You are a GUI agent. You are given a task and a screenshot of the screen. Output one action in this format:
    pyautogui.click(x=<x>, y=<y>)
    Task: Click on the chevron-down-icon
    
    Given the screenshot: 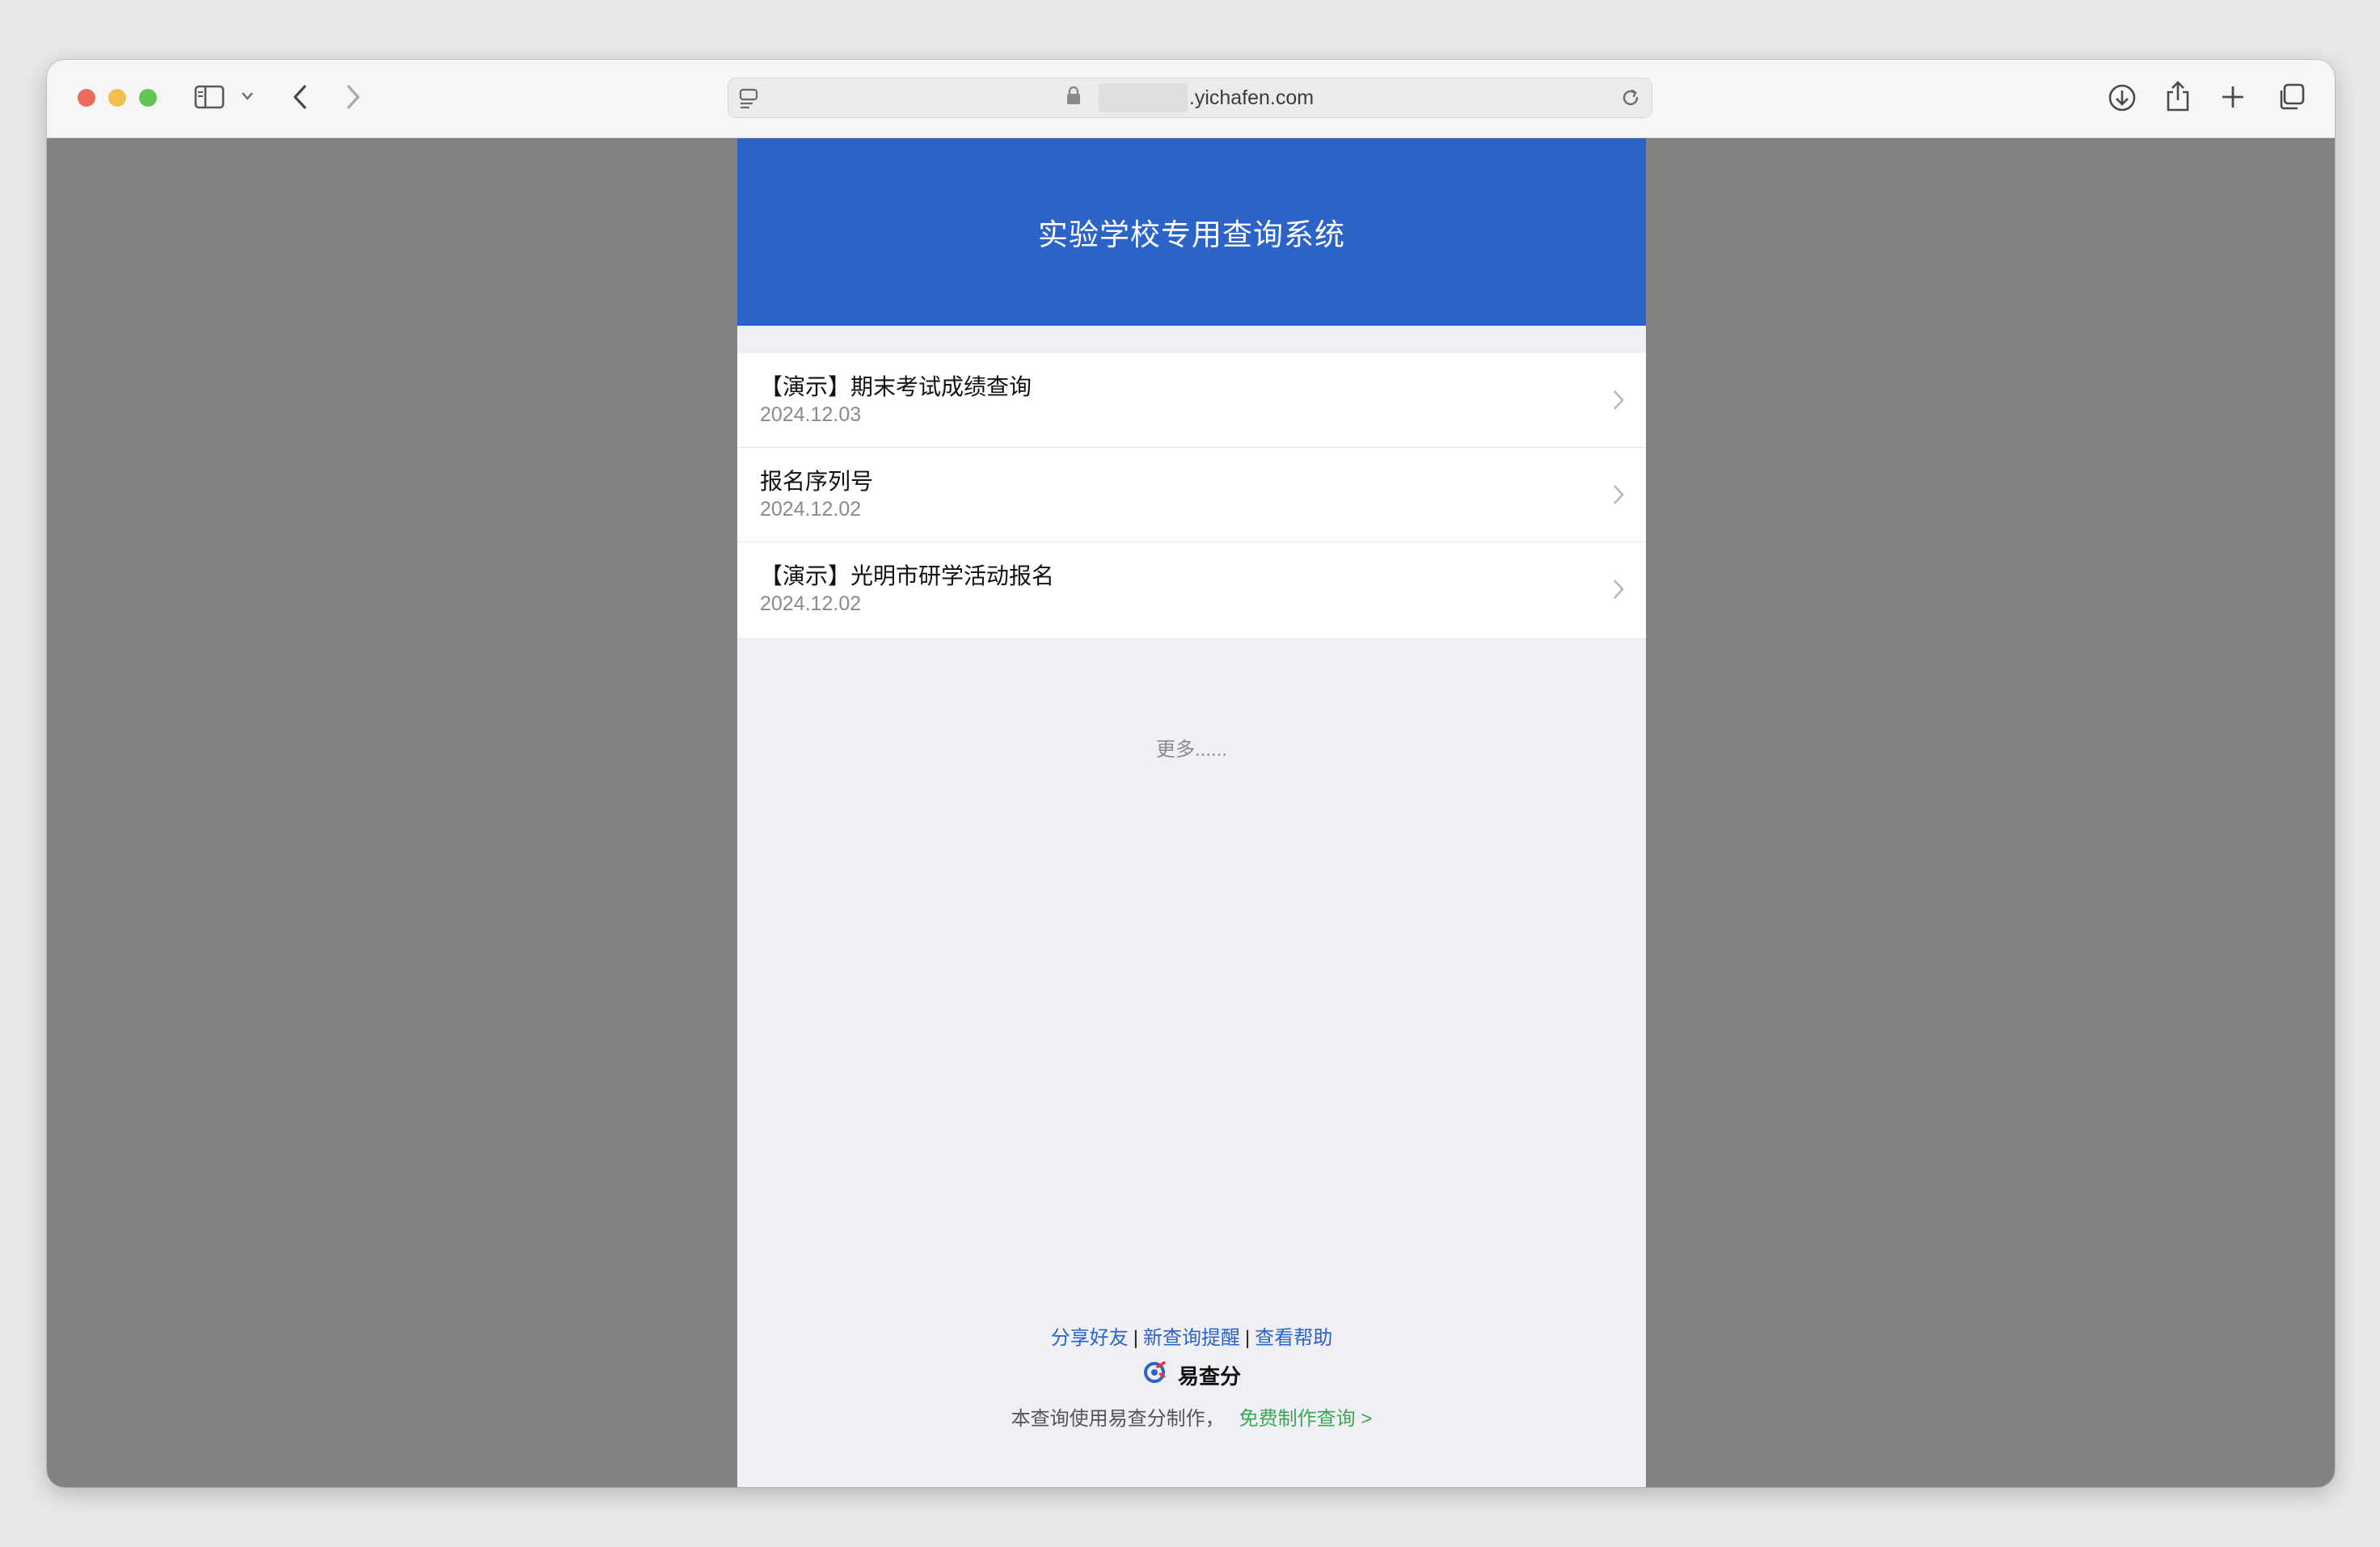 What is the action you would take?
    pyautogui.click(x=247, y=96)
    